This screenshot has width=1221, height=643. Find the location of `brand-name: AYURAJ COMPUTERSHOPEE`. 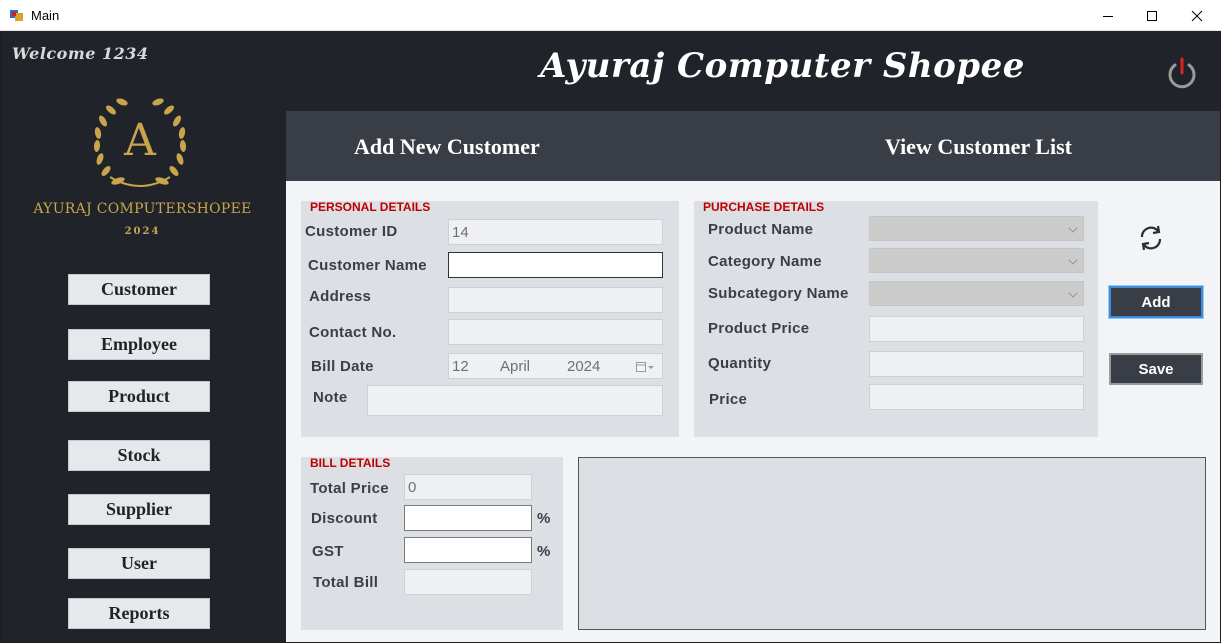

brand-name: AYURAJ COMPUTERSHOPEE is located at coordinates (142, 209).